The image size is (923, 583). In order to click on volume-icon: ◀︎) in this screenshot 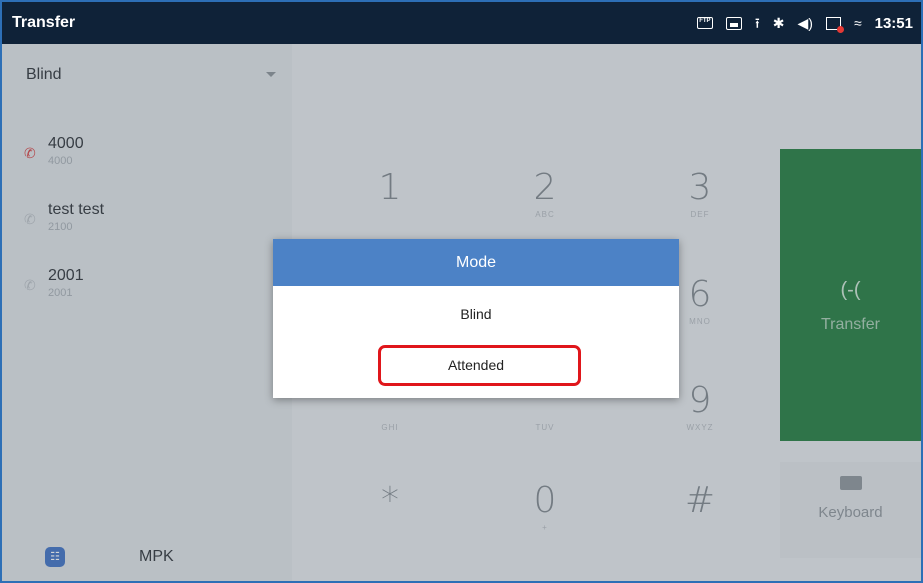, I will do `click(805, 23)`.